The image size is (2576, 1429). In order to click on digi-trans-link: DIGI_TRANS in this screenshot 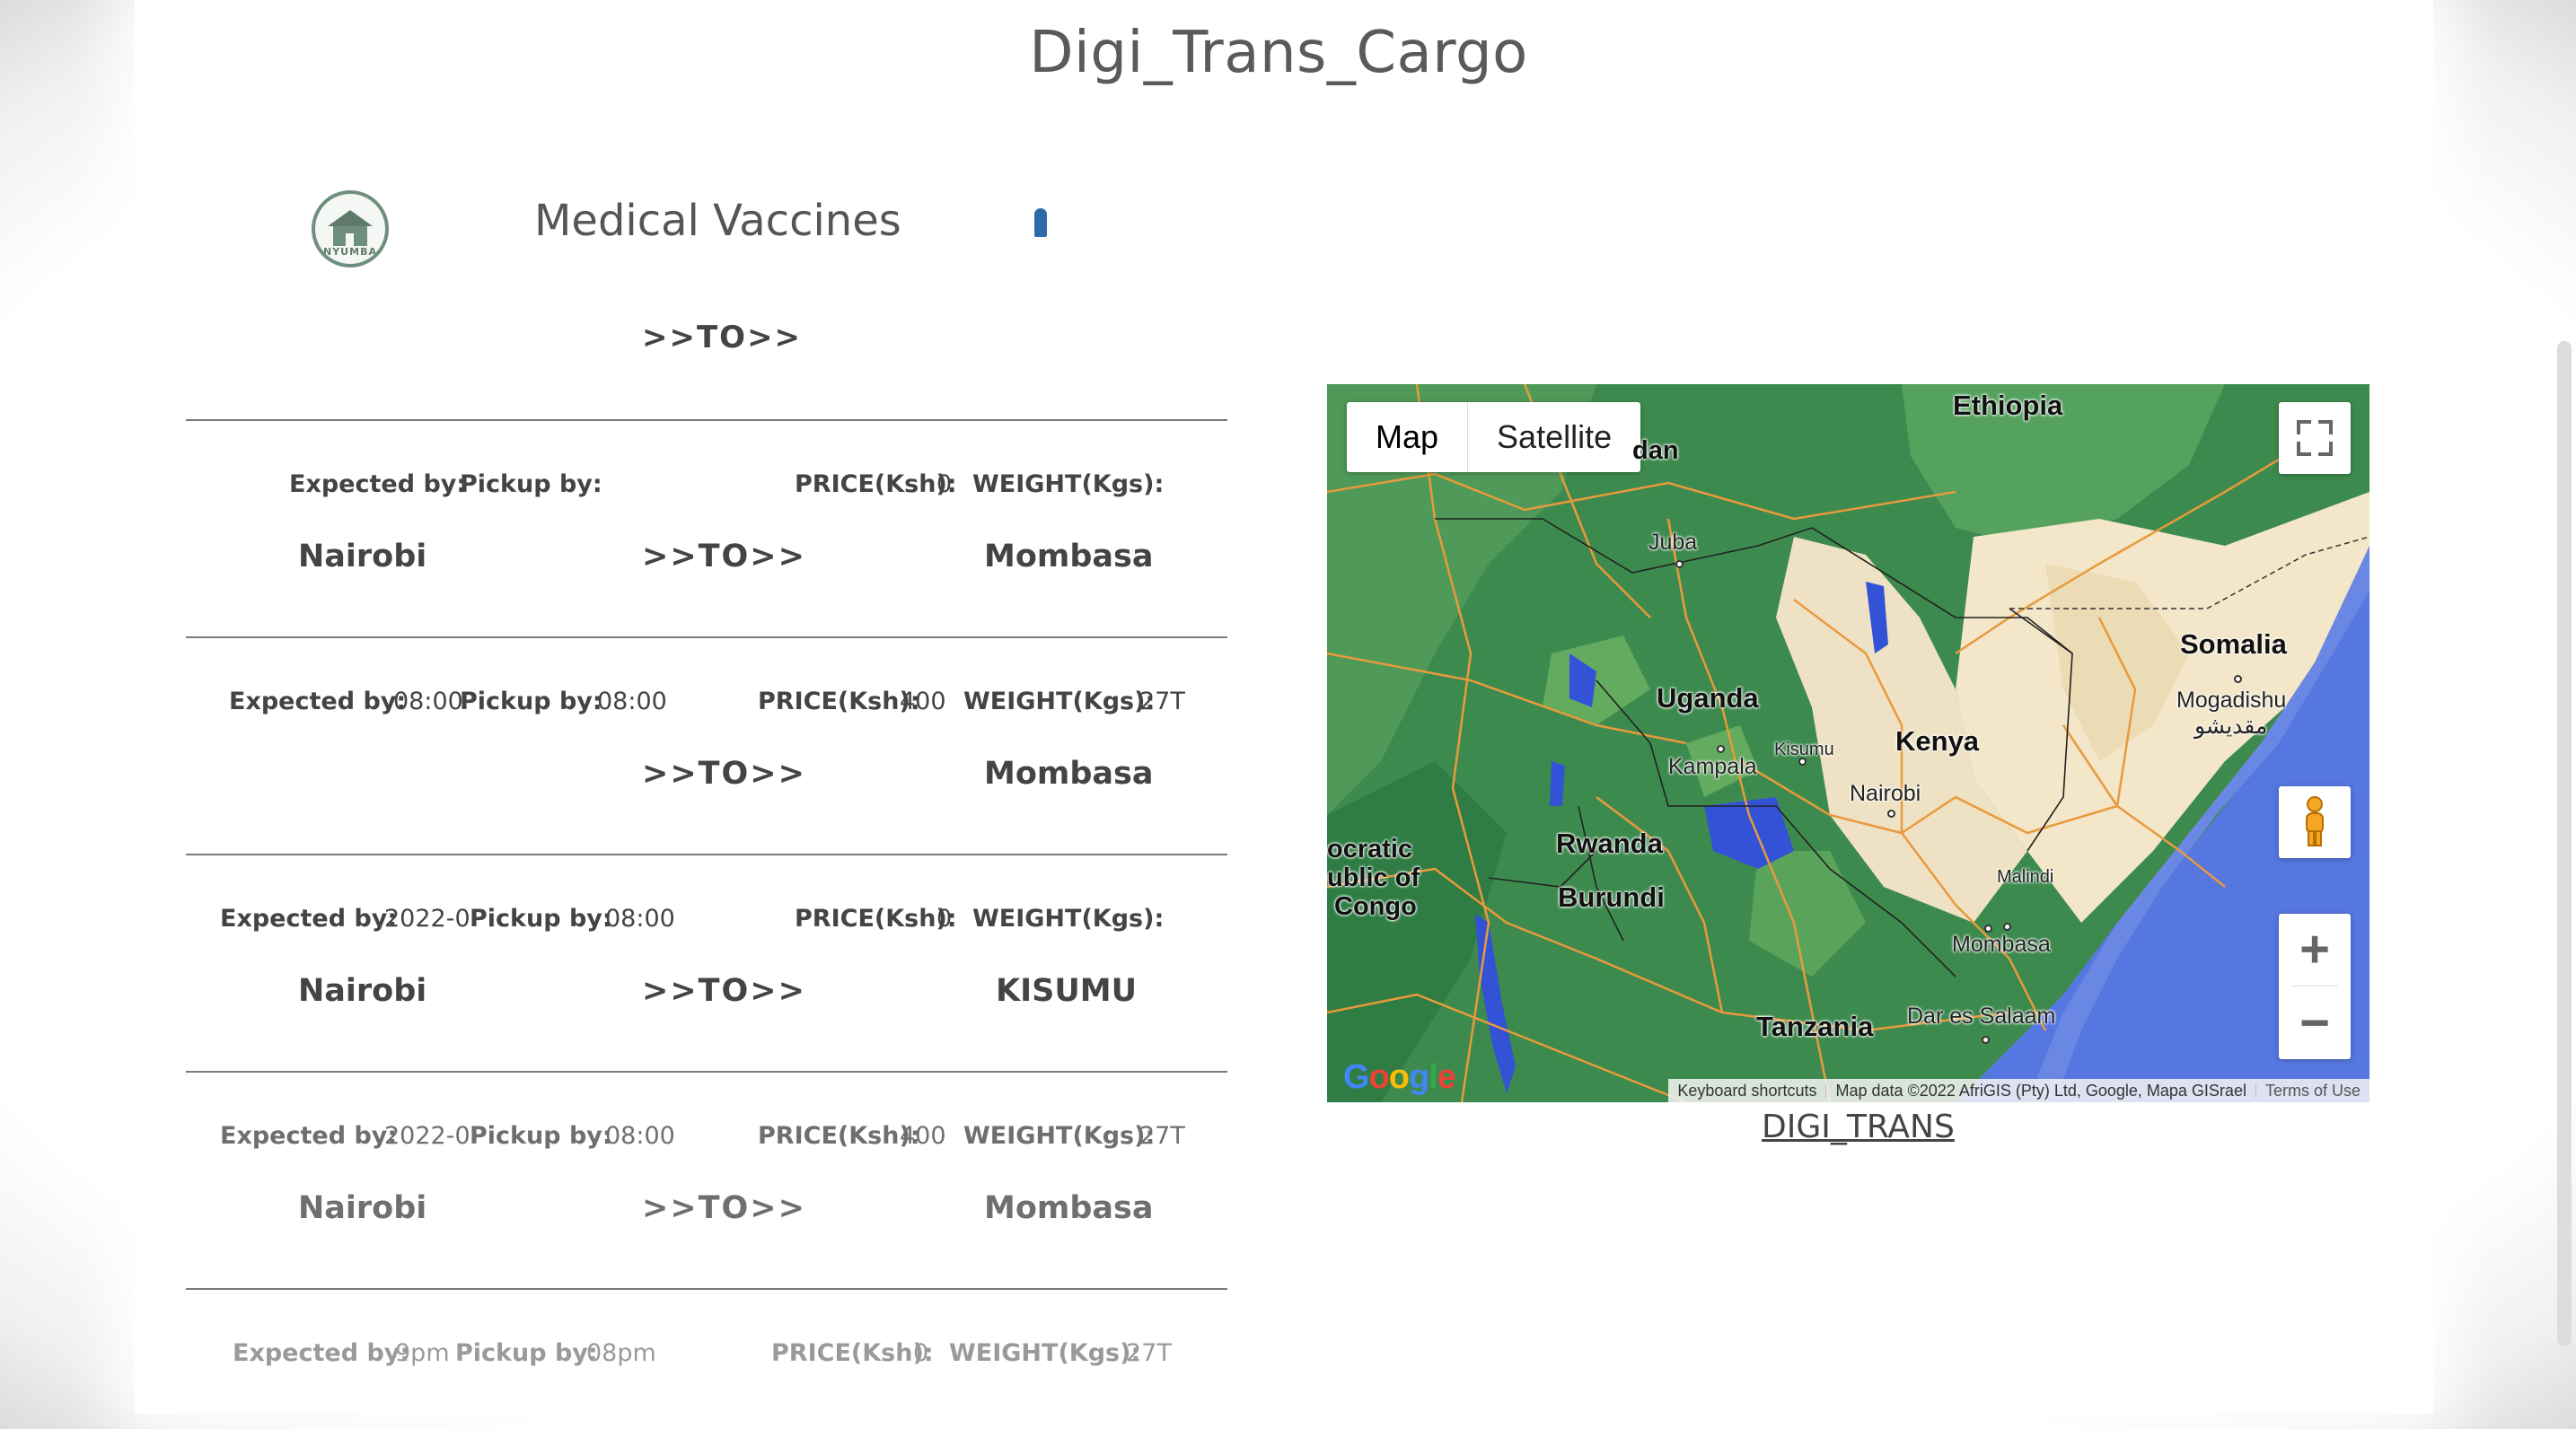, I will do `click(1858, 1127)`.